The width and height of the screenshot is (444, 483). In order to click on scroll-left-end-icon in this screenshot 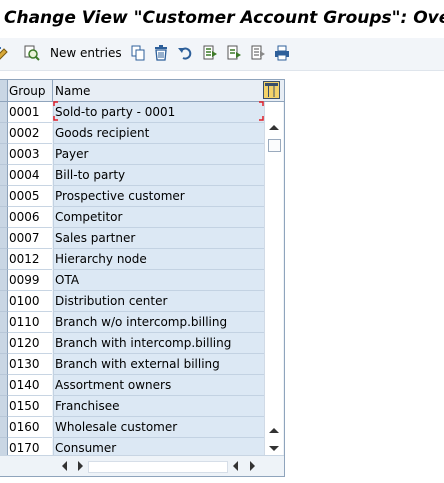, I will do `click(235, 466)`.